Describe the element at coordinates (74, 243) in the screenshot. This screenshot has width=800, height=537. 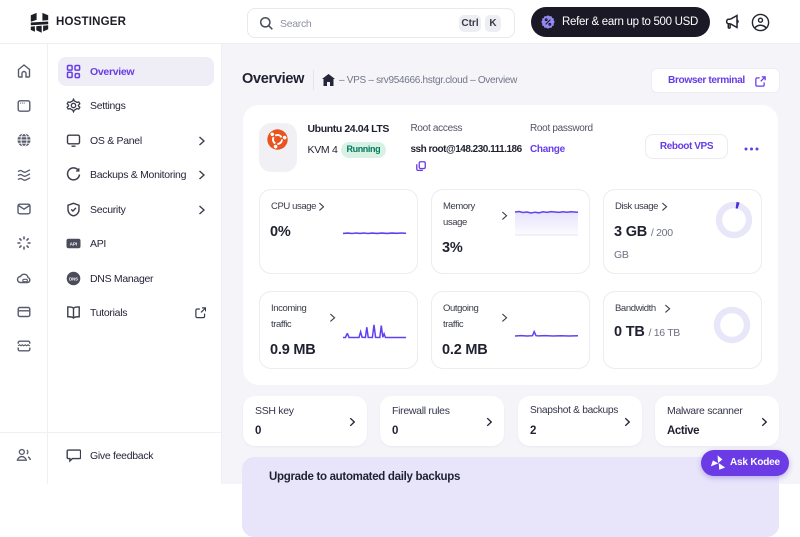
I see `svg-text: API` at that location.